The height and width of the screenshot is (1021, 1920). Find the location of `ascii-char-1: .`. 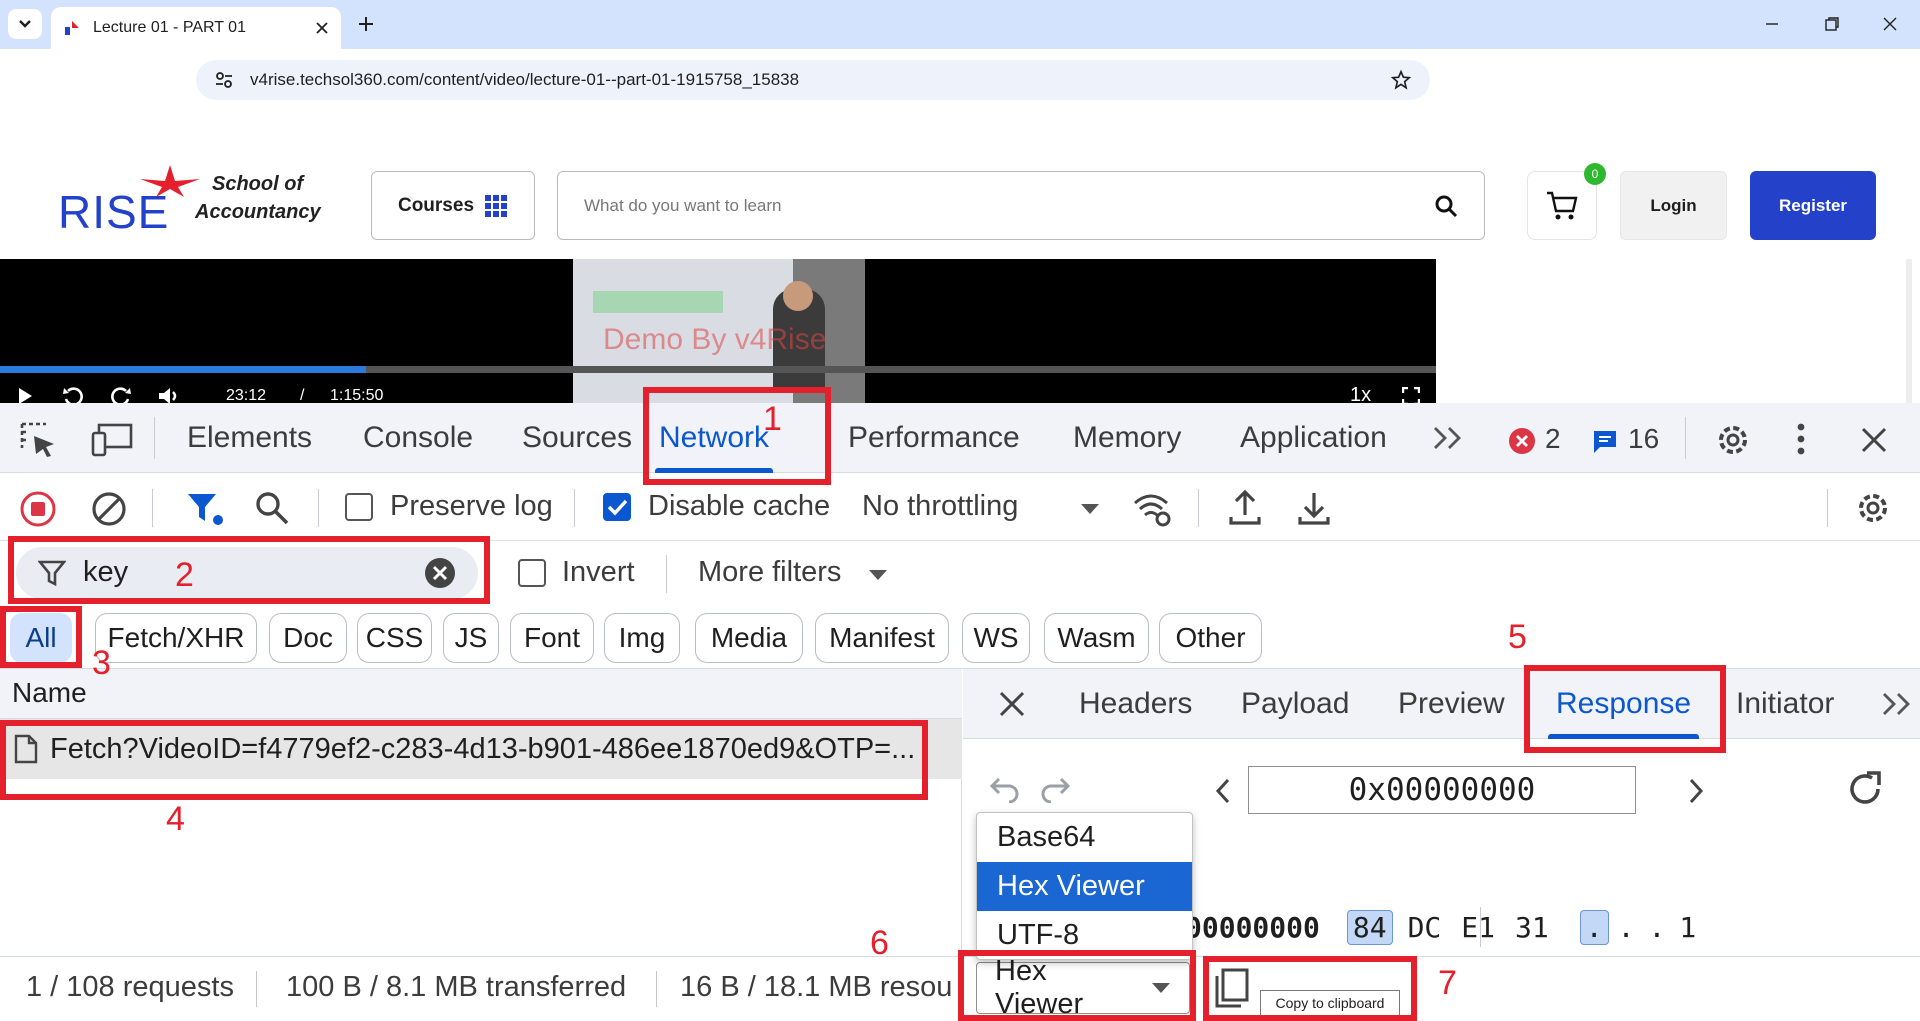

ascii-char-1: . is located at coordinates (1626, 927).